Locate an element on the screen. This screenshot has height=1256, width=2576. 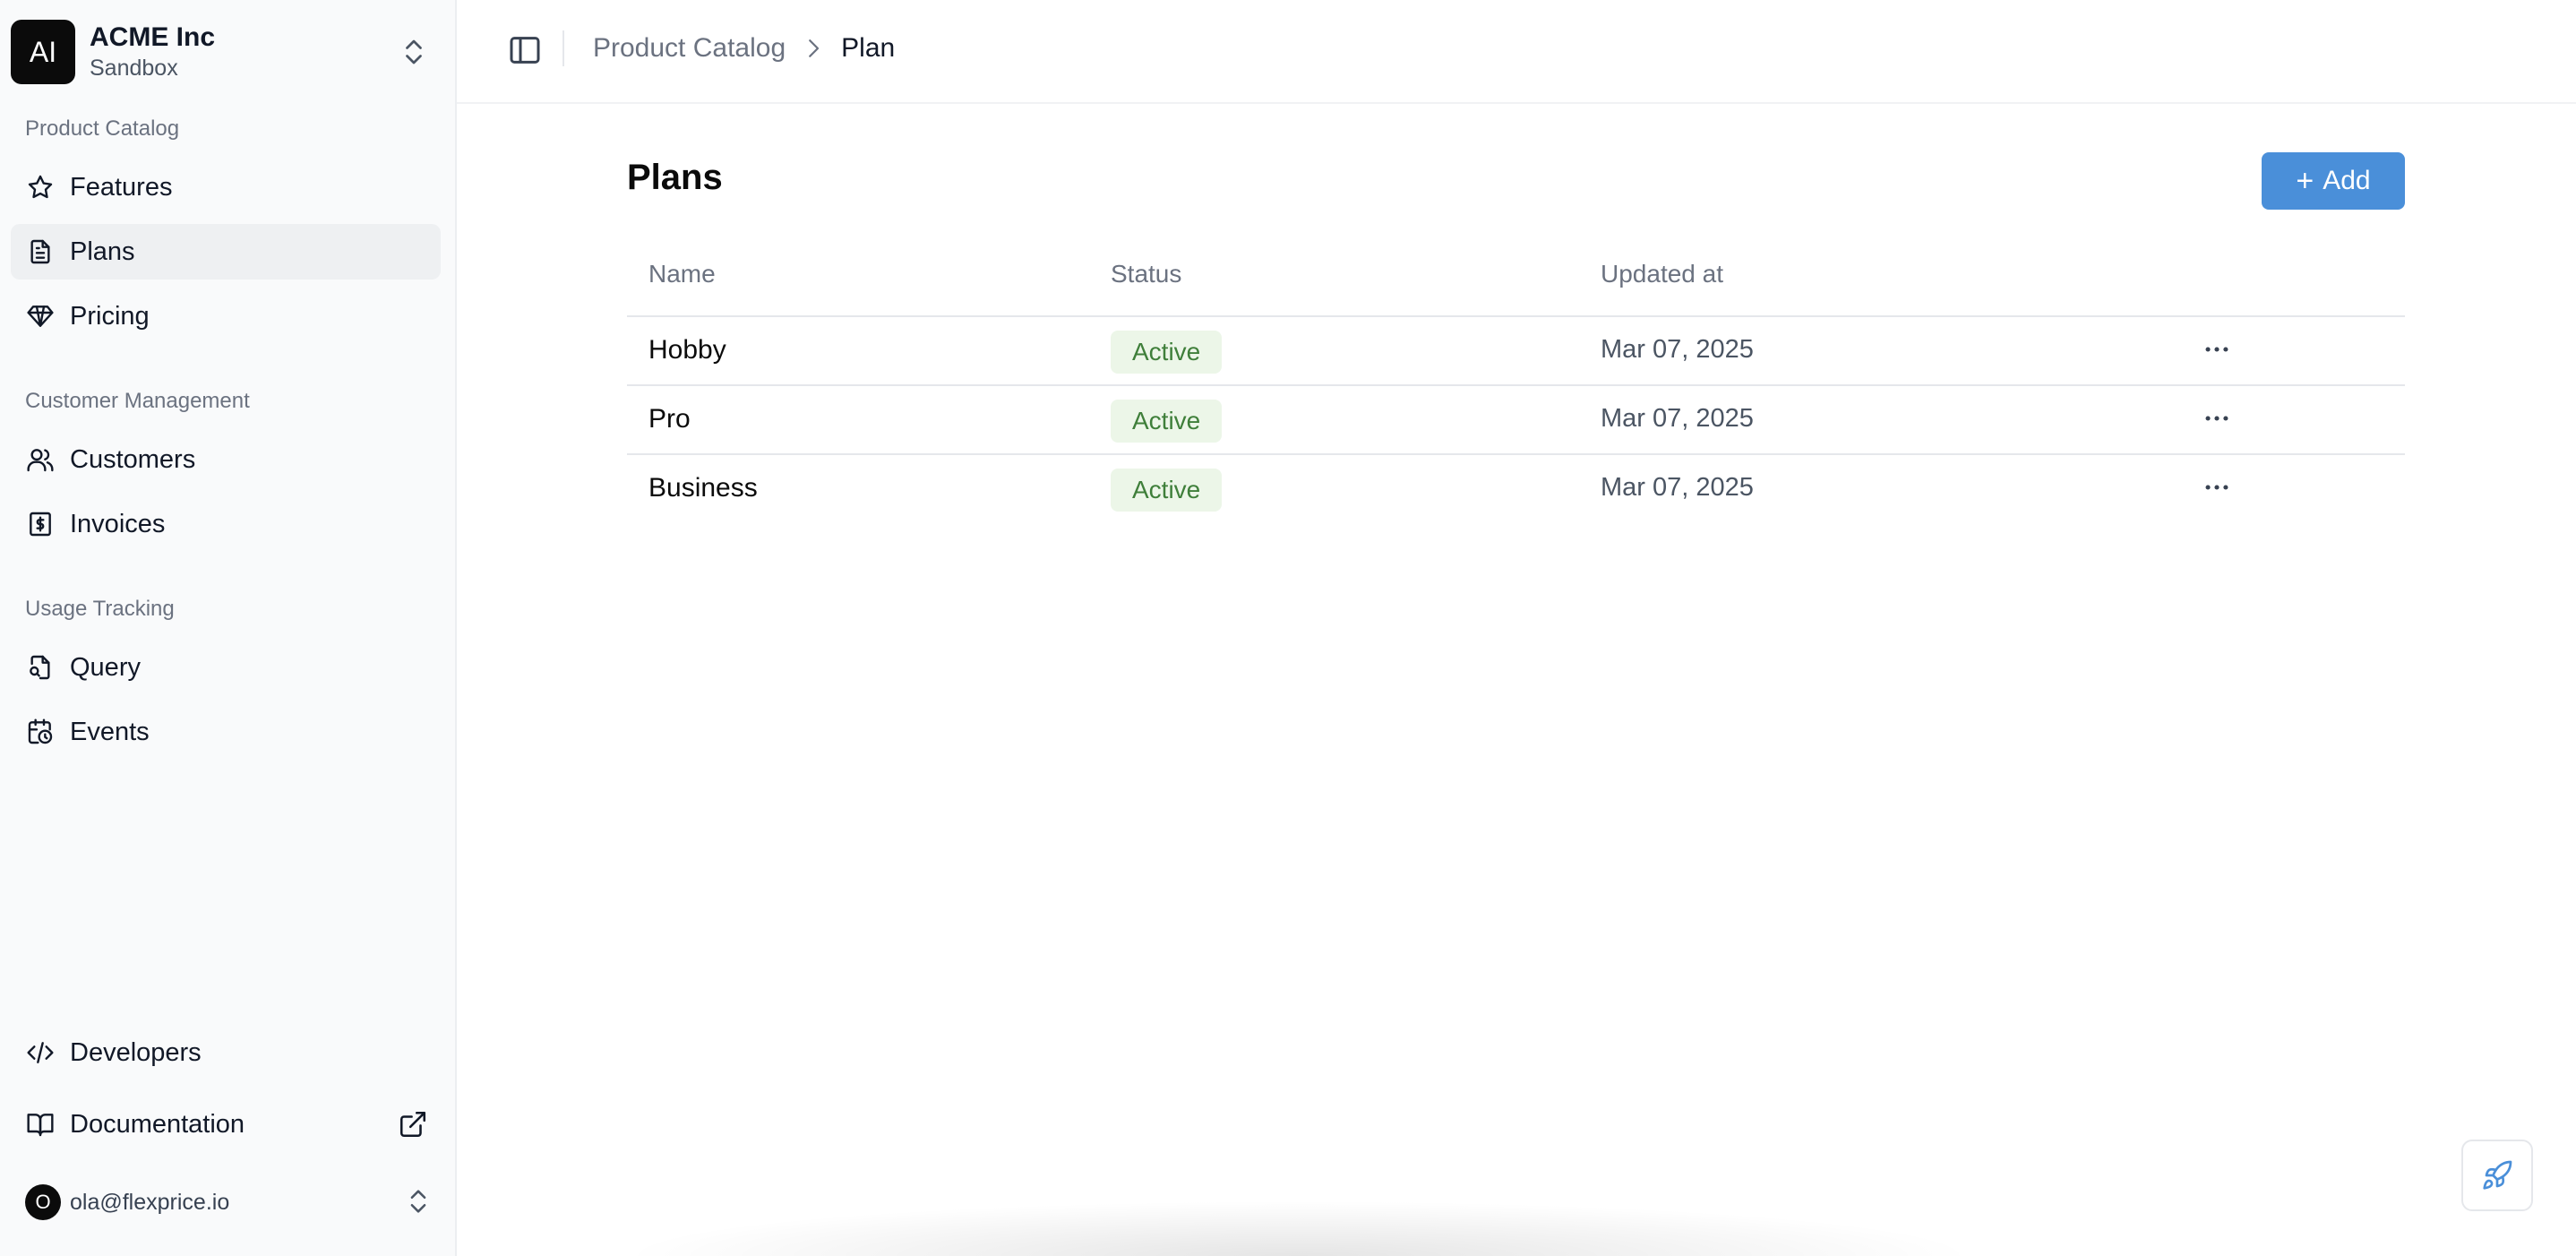
breadcrumb: Product Catalog Plan is located at coordinates (744, 48).